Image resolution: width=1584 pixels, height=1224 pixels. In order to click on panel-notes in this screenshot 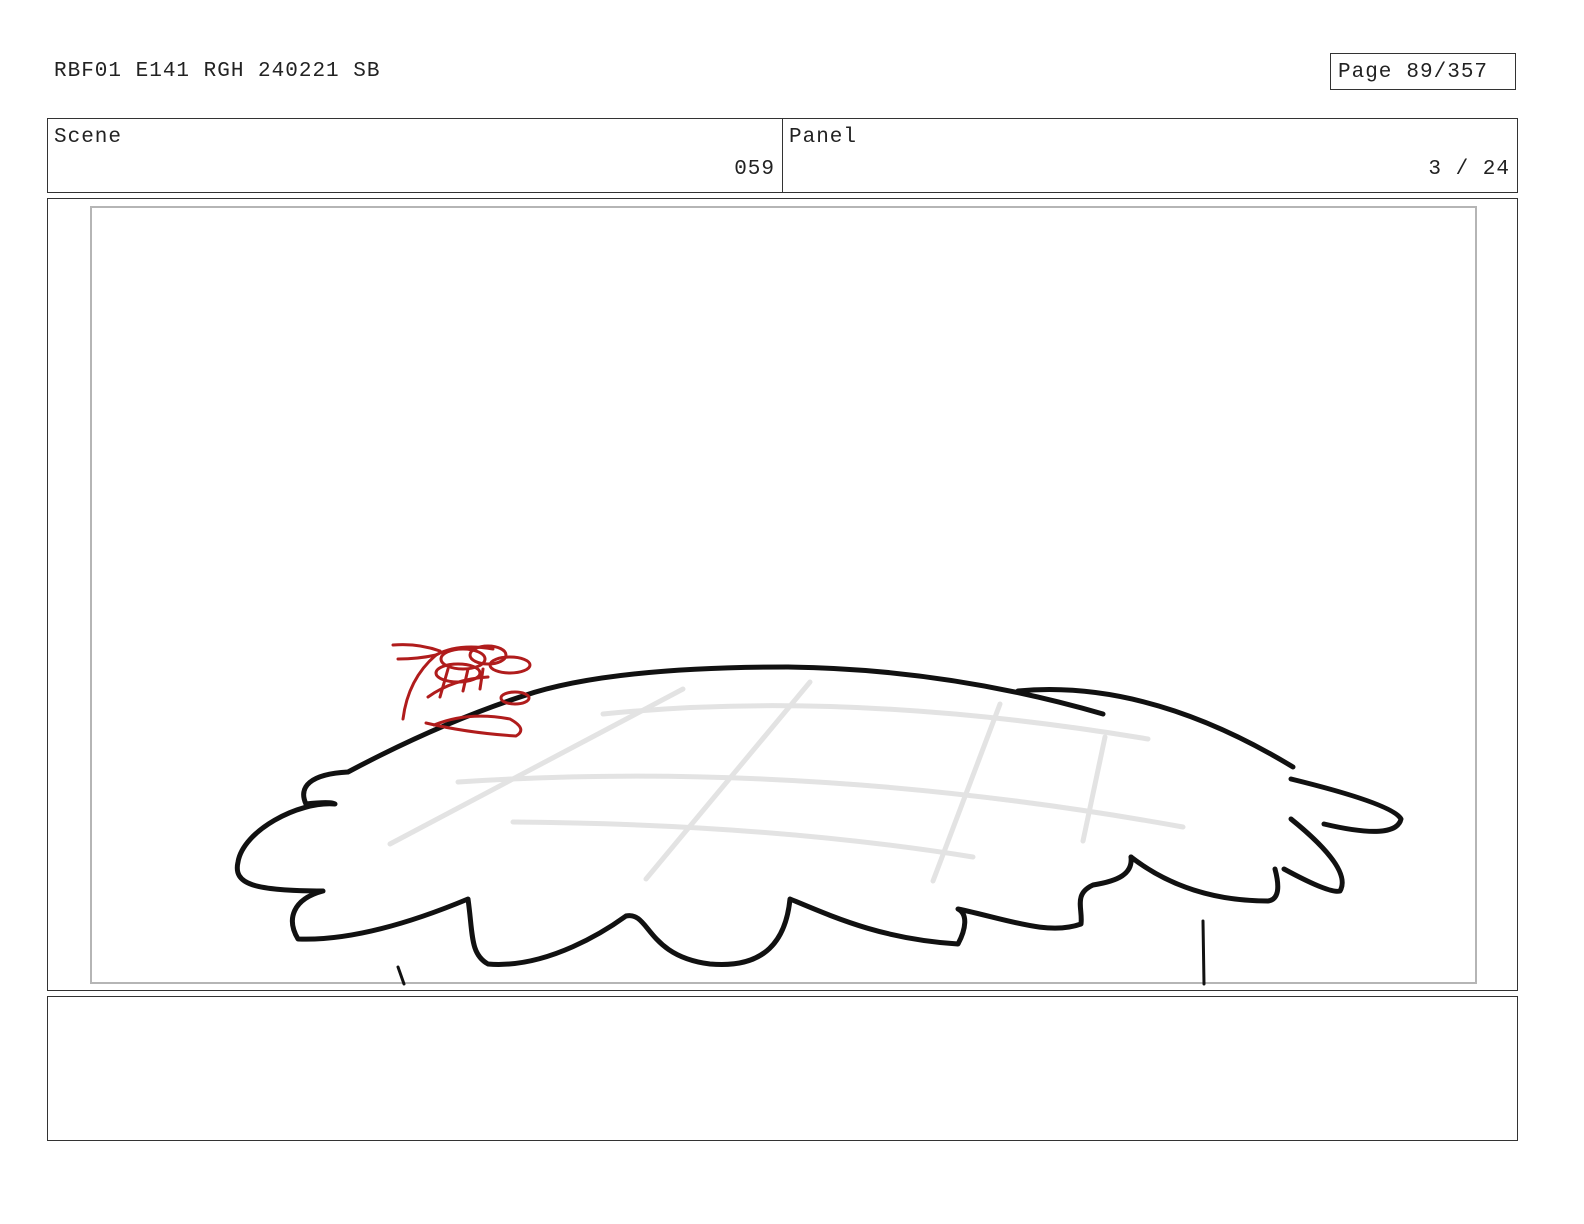, I will do `click(782, 1068)`.